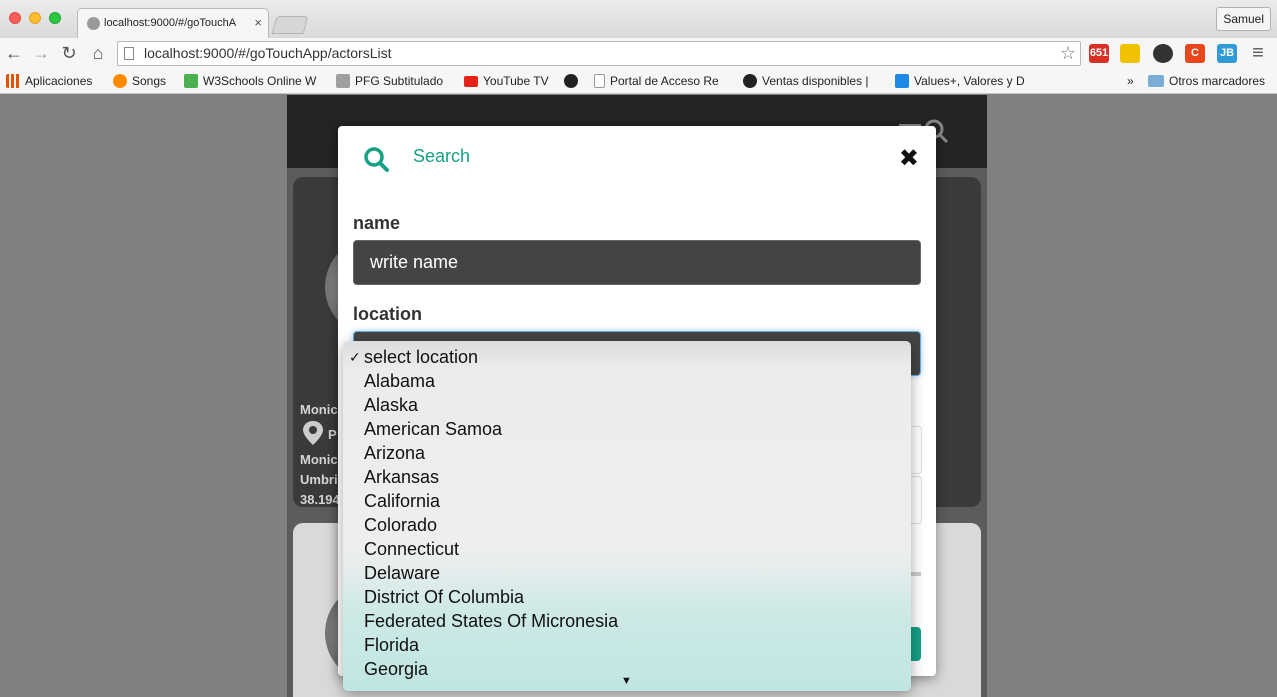  Describe the element at coordinates (1068, 53) in the screenshot. I see `bookmark-star-icon: ☆` at that location.